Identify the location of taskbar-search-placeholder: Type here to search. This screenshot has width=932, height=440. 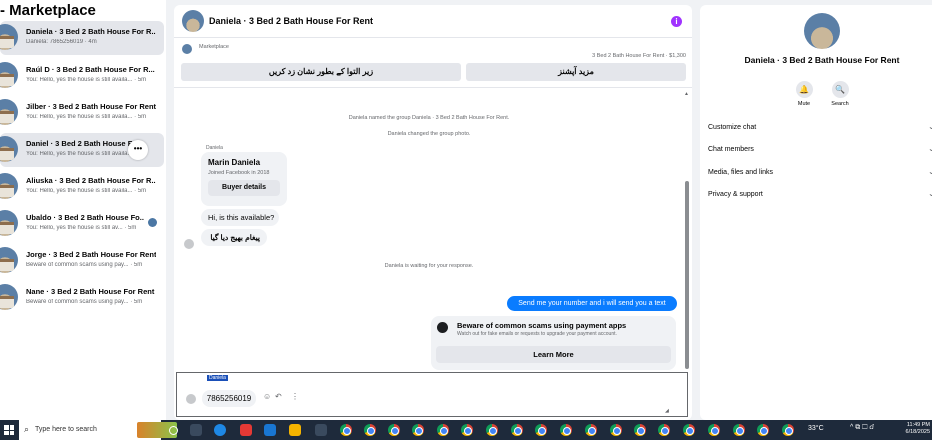
(66, 429).